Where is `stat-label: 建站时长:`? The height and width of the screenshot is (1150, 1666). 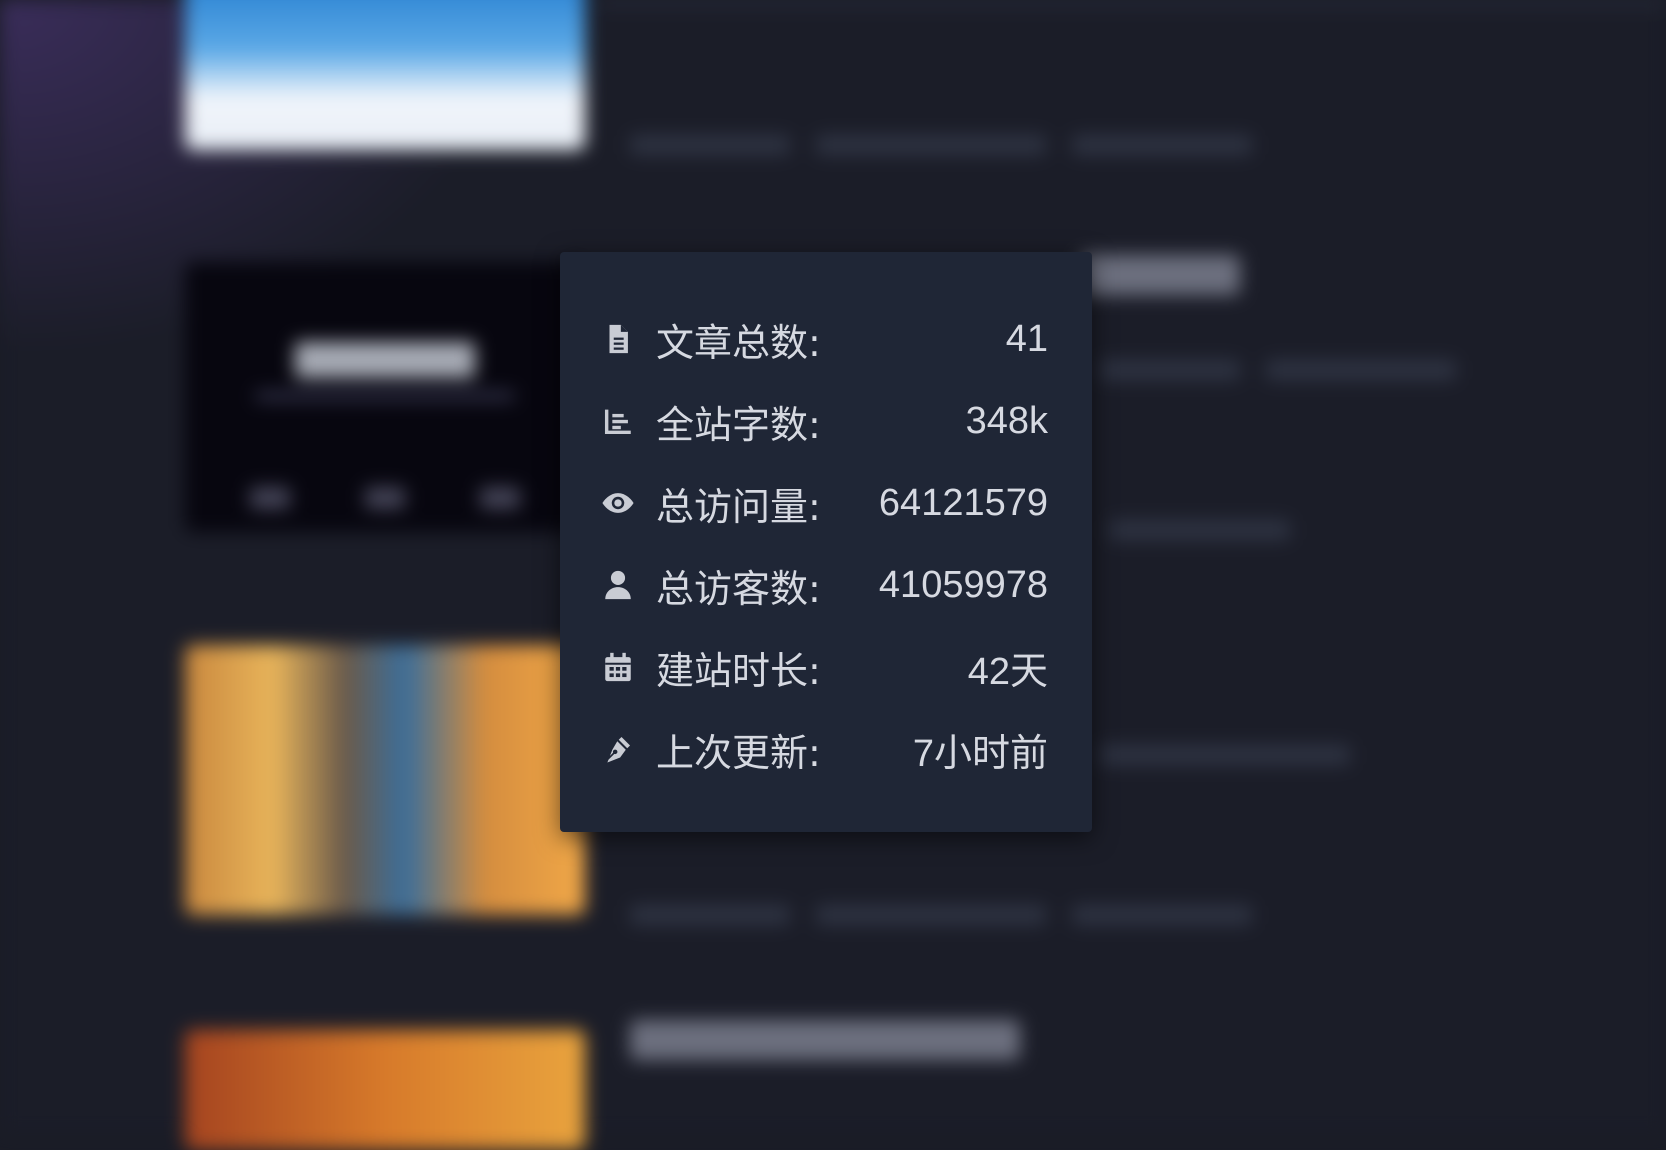
stat-label: 建站时长: is located at coordinates (738, 670).